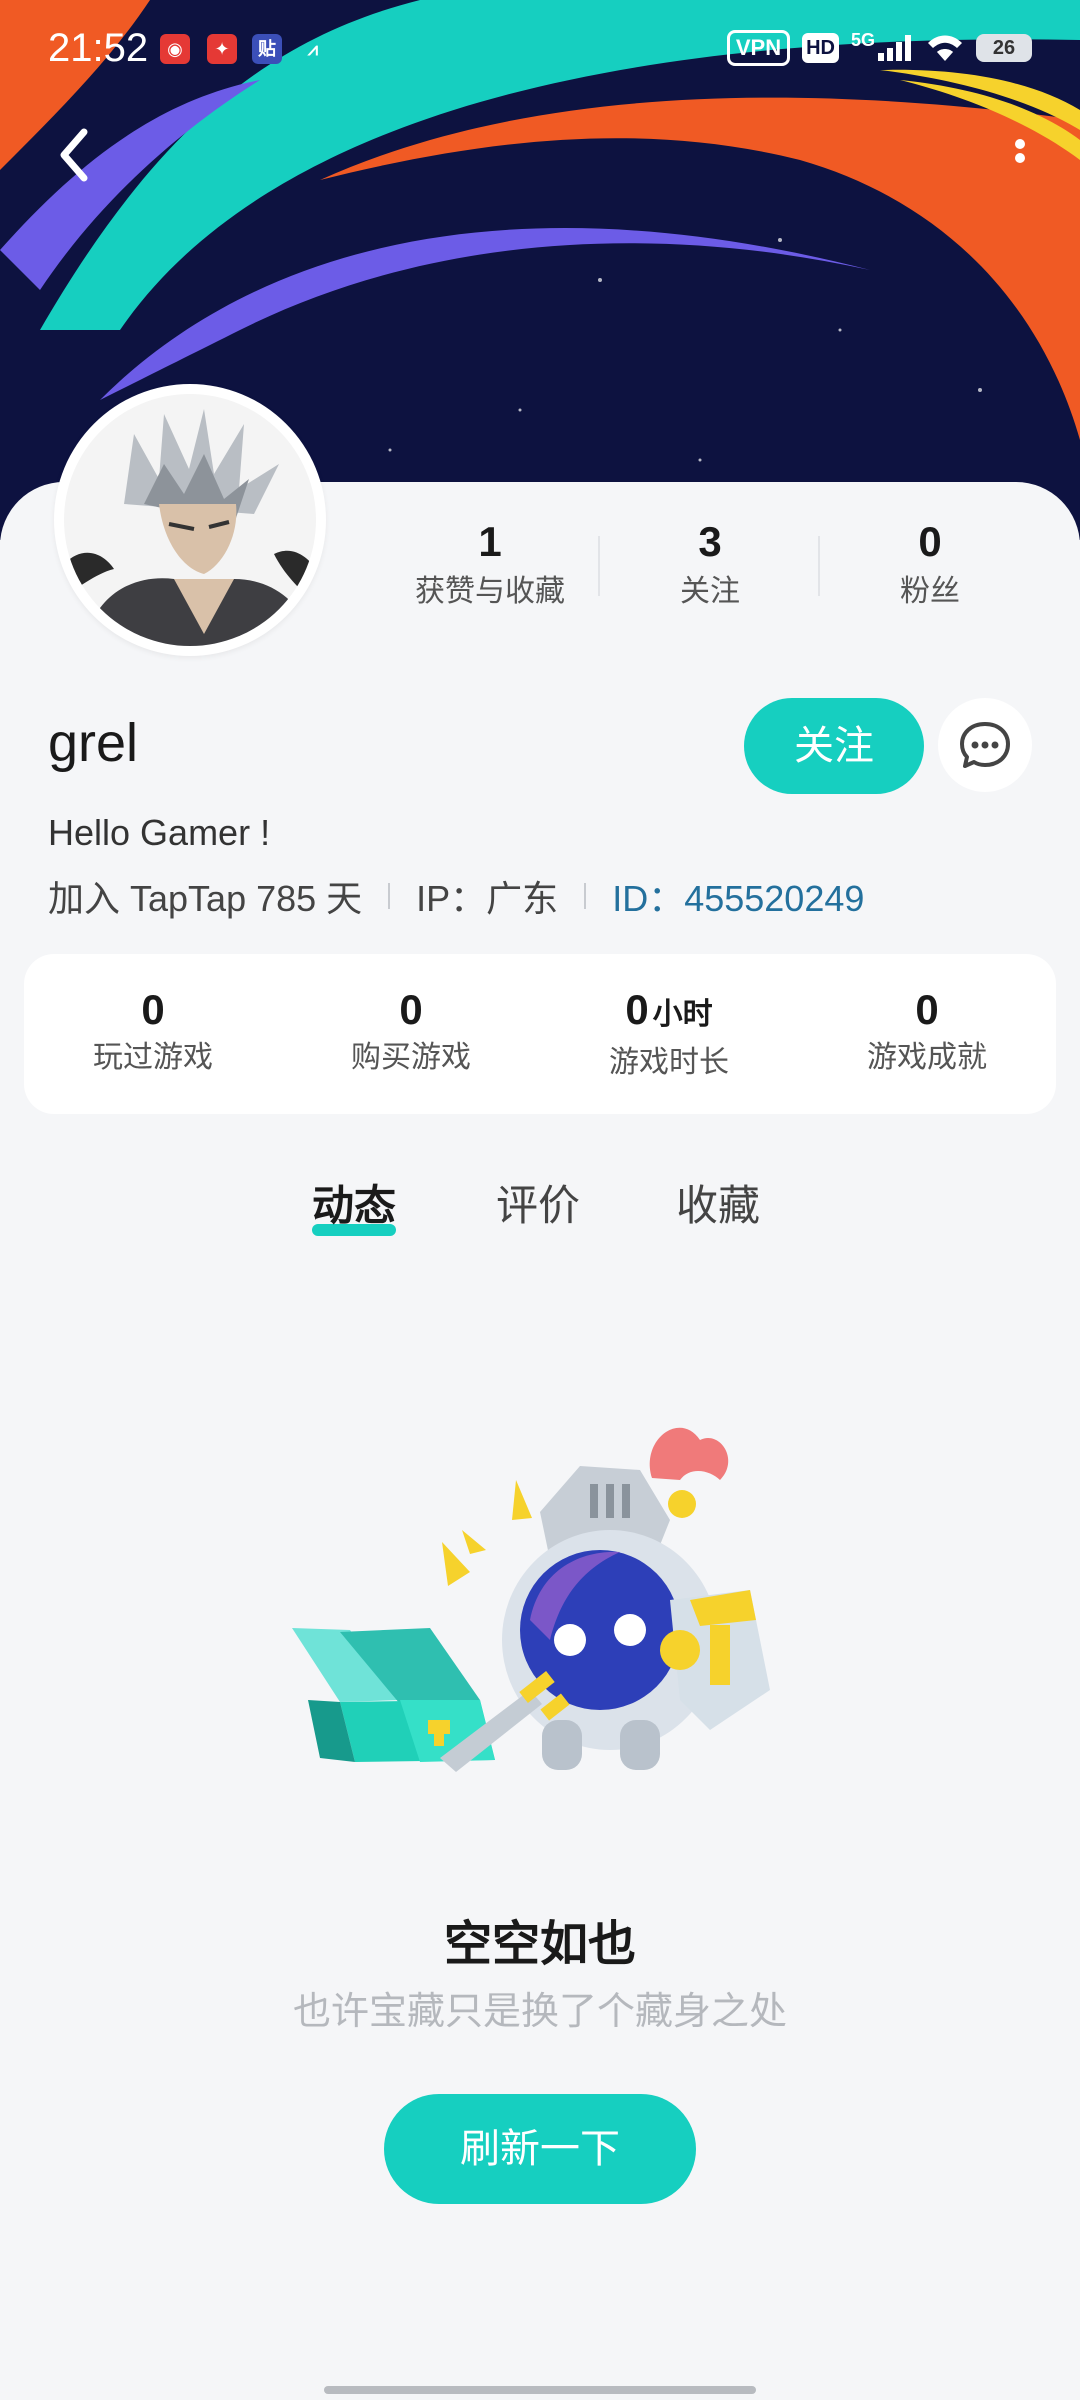 This screenshot has width=1080, height=2400. I want to click on content-tabs: 动态 评价 收藏, so click(540, 1212).